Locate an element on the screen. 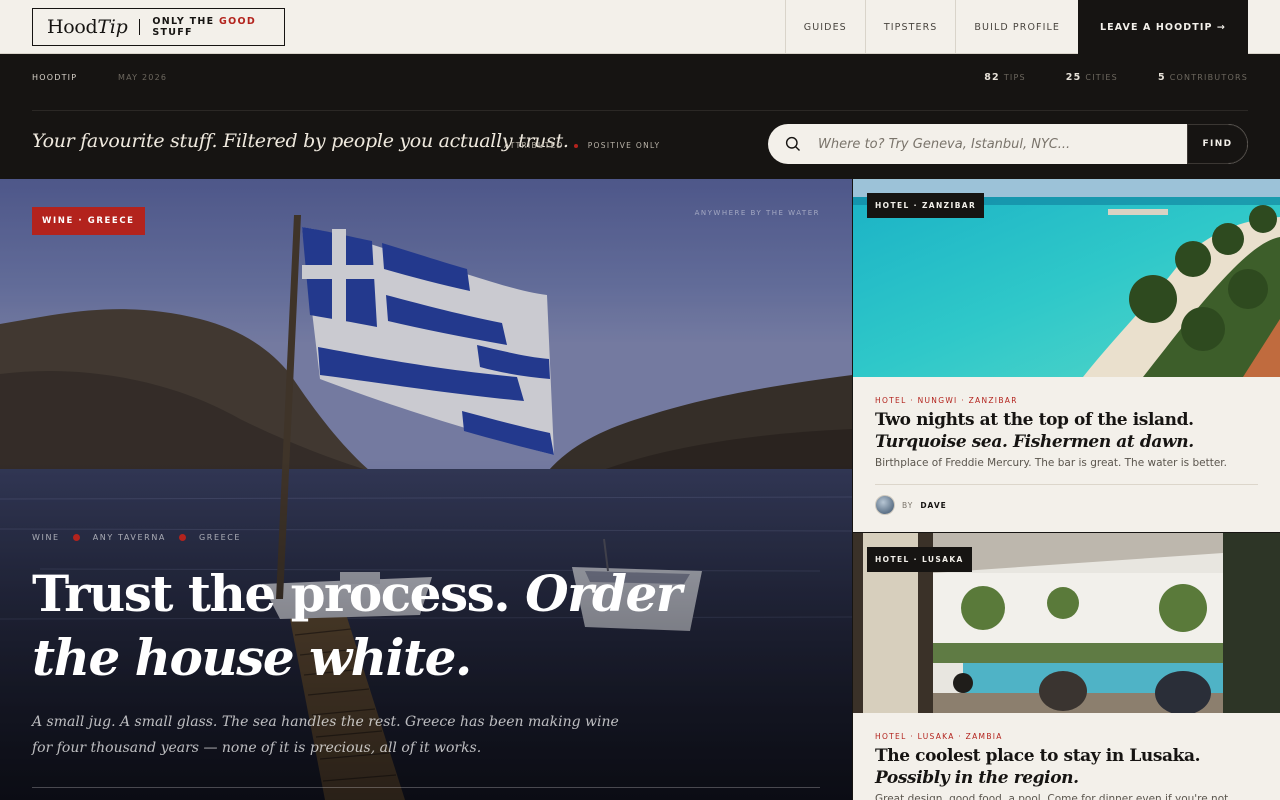 The image size is (1280, 800). find-button: FIND is located at coordinates (1217, 144).